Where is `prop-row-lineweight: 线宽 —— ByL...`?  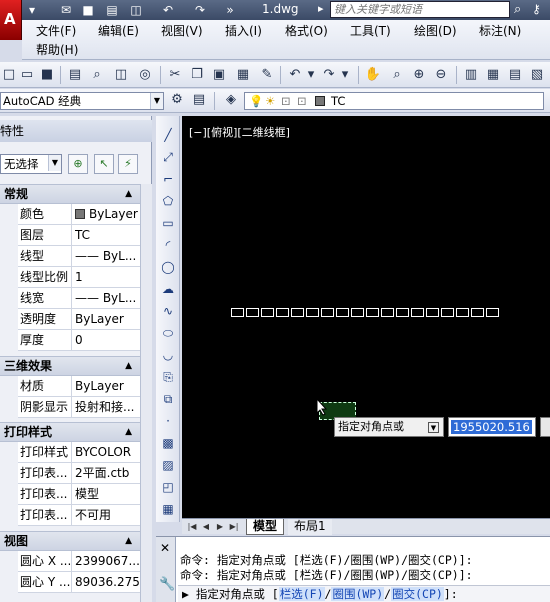
prop-row-lineweight: 线宽 —— ByL... is located at coordinates (70, 298).